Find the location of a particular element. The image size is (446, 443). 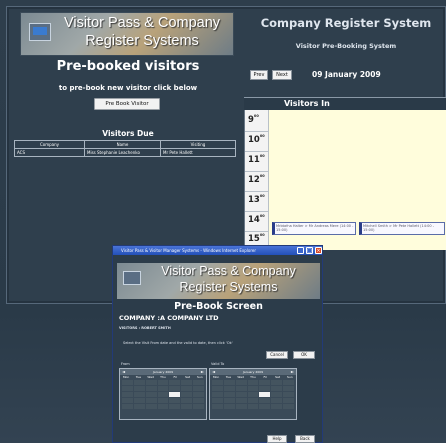

help-button: Help is located at coordinates (277, 439).